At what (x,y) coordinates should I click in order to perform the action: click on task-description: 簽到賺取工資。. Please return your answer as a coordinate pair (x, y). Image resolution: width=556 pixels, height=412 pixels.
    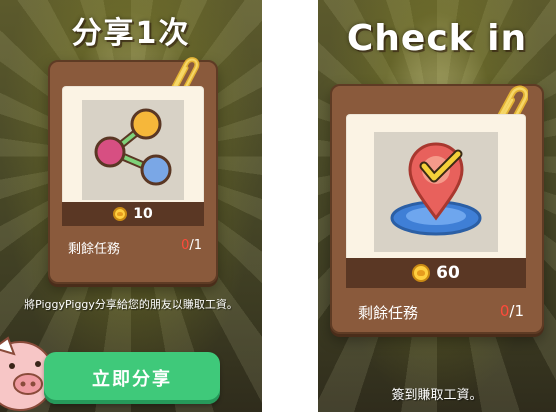
    Looking at the image, I should click on (437, 395).